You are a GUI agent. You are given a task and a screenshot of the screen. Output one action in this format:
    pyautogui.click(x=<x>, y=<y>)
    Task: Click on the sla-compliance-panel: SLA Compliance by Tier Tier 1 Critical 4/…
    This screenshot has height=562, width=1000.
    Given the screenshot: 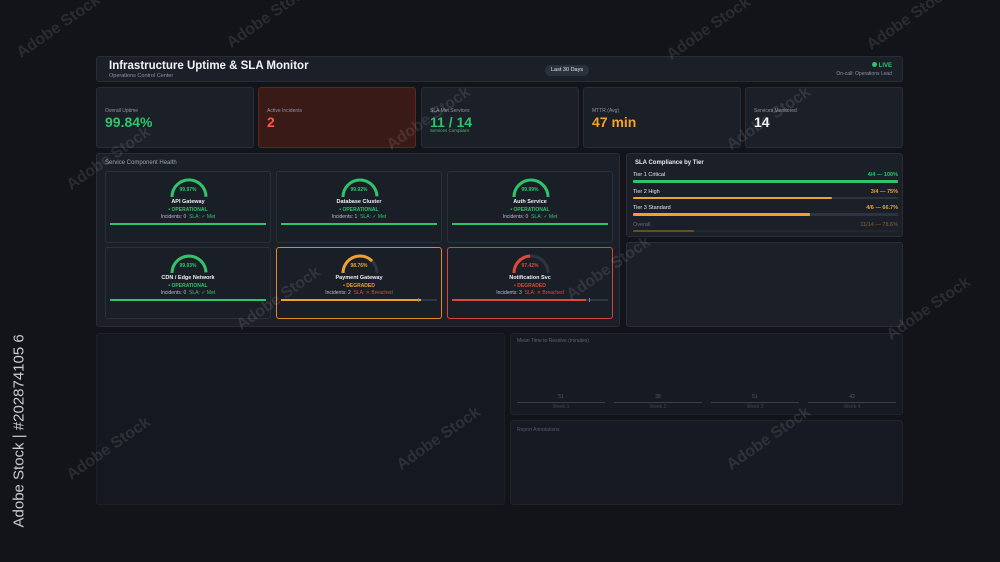 What is the action you would take?
    pyautogui.click(x=764, y=195)
    